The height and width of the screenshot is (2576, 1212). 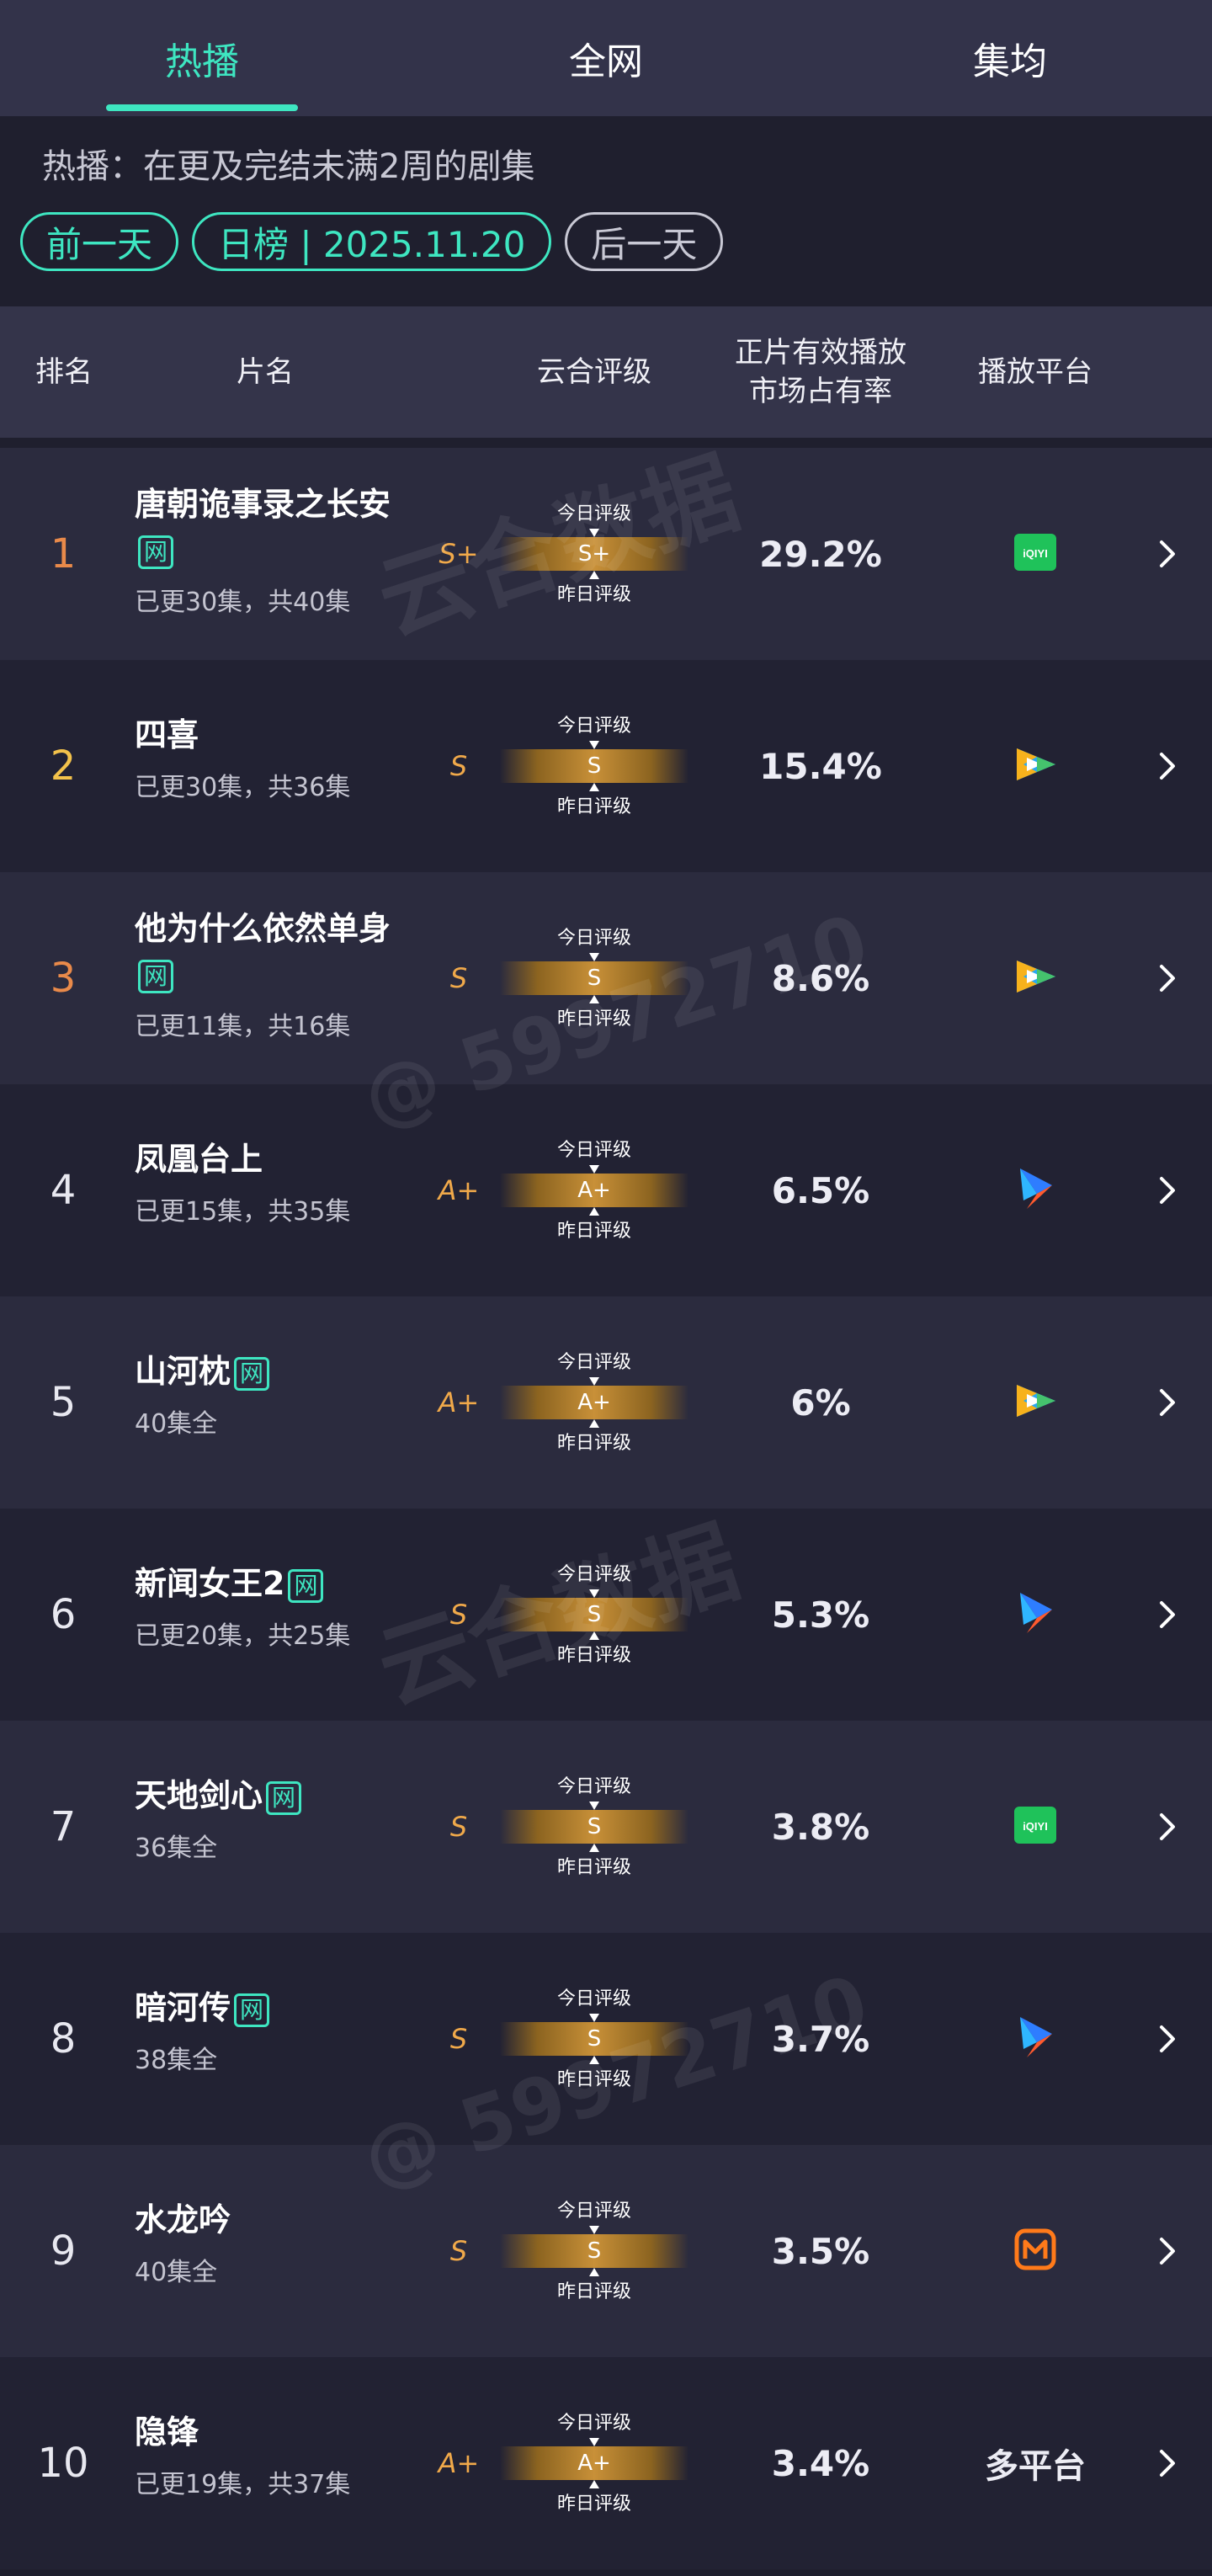 I want to click on episode-status: 已更30集，共40集, so click(x=243, y=602).